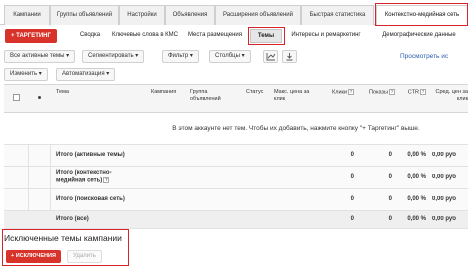 The image size is (468, 268). Describe the element at coordinates (180, 56) in the screenshot. I see `filter-dropdown: Фильтр ▾` at that location.